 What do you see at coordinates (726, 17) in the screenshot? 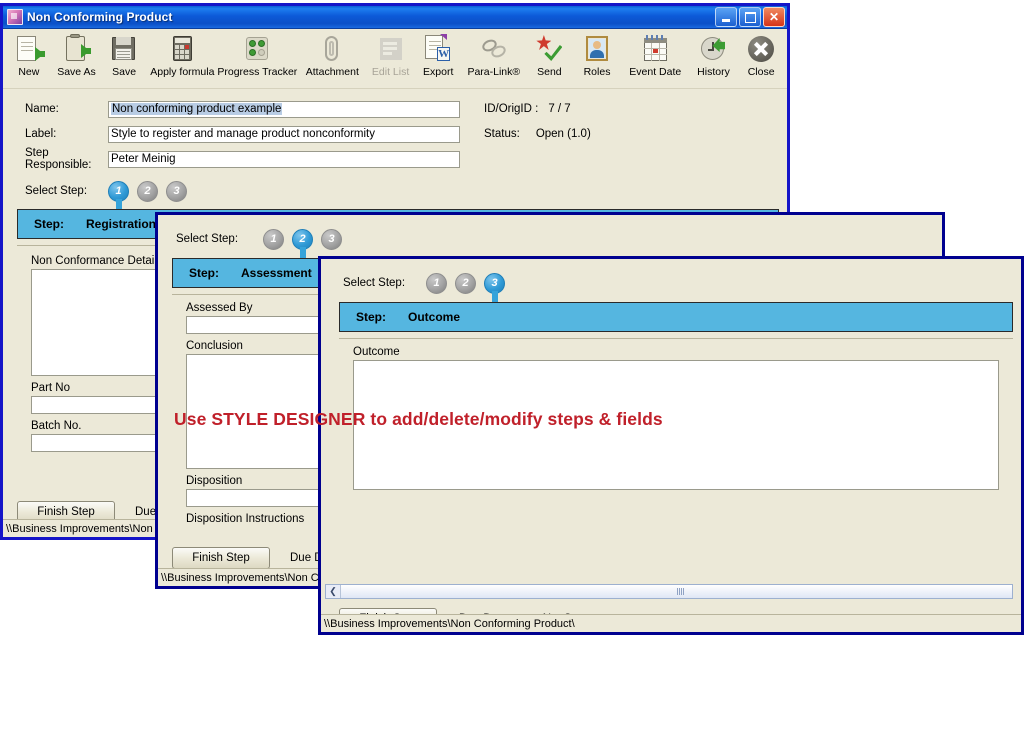
I see `minimize-button` at bounding box center [726, 17].